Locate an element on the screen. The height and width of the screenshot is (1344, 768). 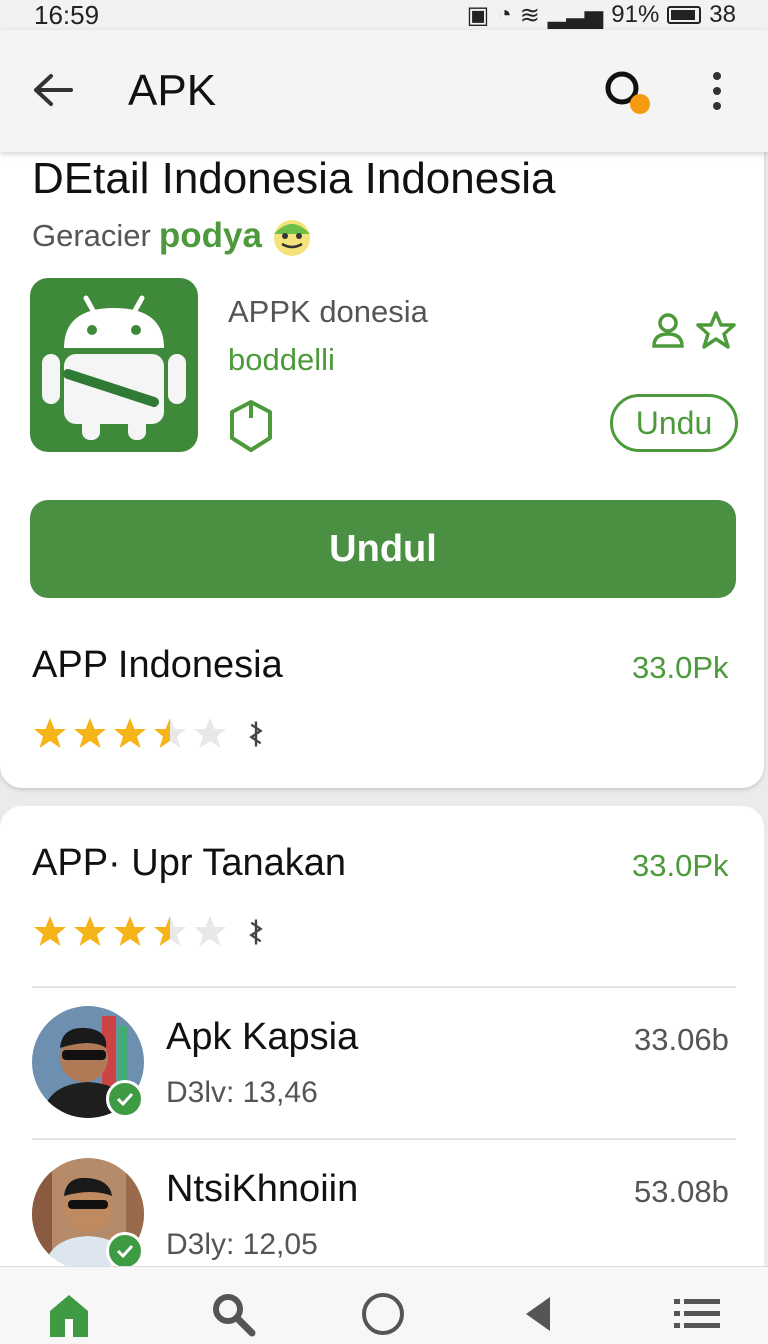
back-triangle-icon is located at coordinates (539, 1314).